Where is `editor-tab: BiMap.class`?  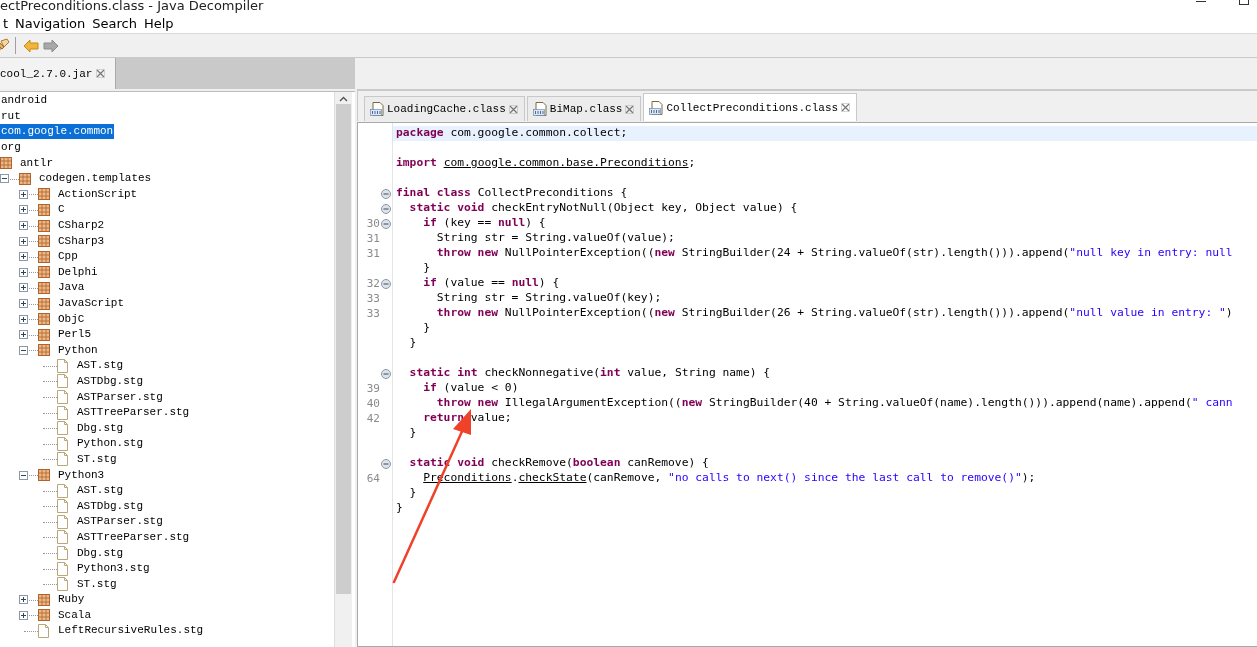 editor-tab: BiMap.class is located at coordinates (584, 108).